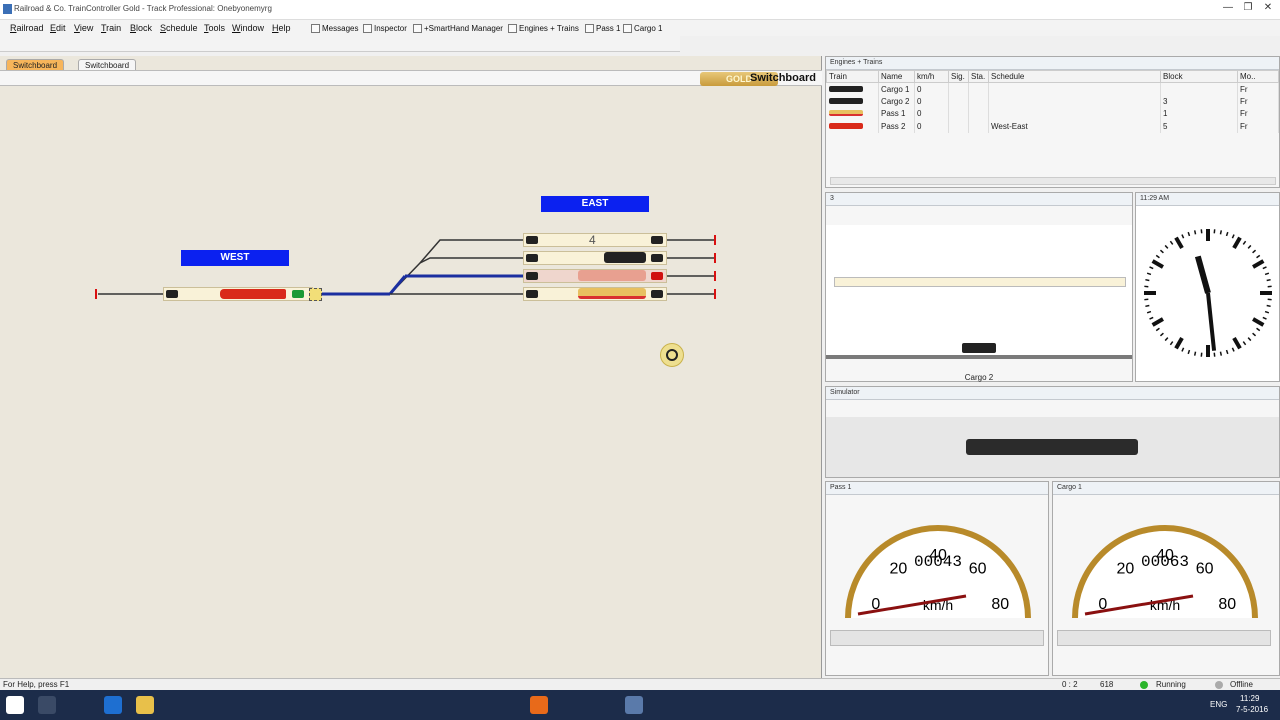 The width and height of the screenshot is (1280, 720). Describe the element at coordinates (642, 28) in the screenshot. I see `cargo1-button: Cargo 1` at that location.